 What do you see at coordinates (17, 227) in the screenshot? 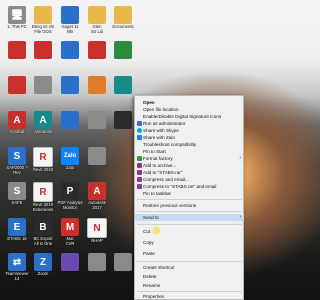
I see `etabs-icon: E` at bounding box center [17, 227].